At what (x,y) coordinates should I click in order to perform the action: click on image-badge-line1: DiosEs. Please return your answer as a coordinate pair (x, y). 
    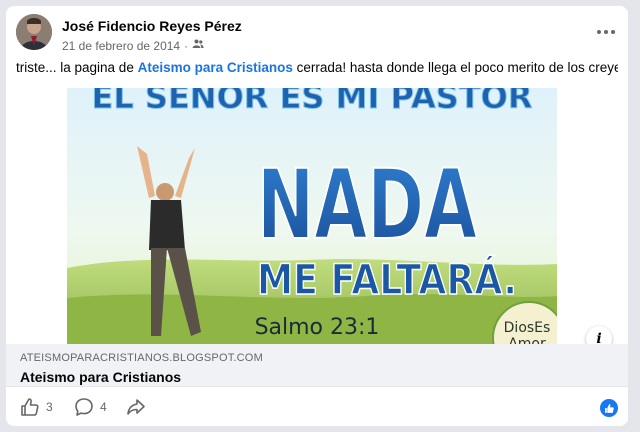
    Looking at the image, I should click on (527, 328).